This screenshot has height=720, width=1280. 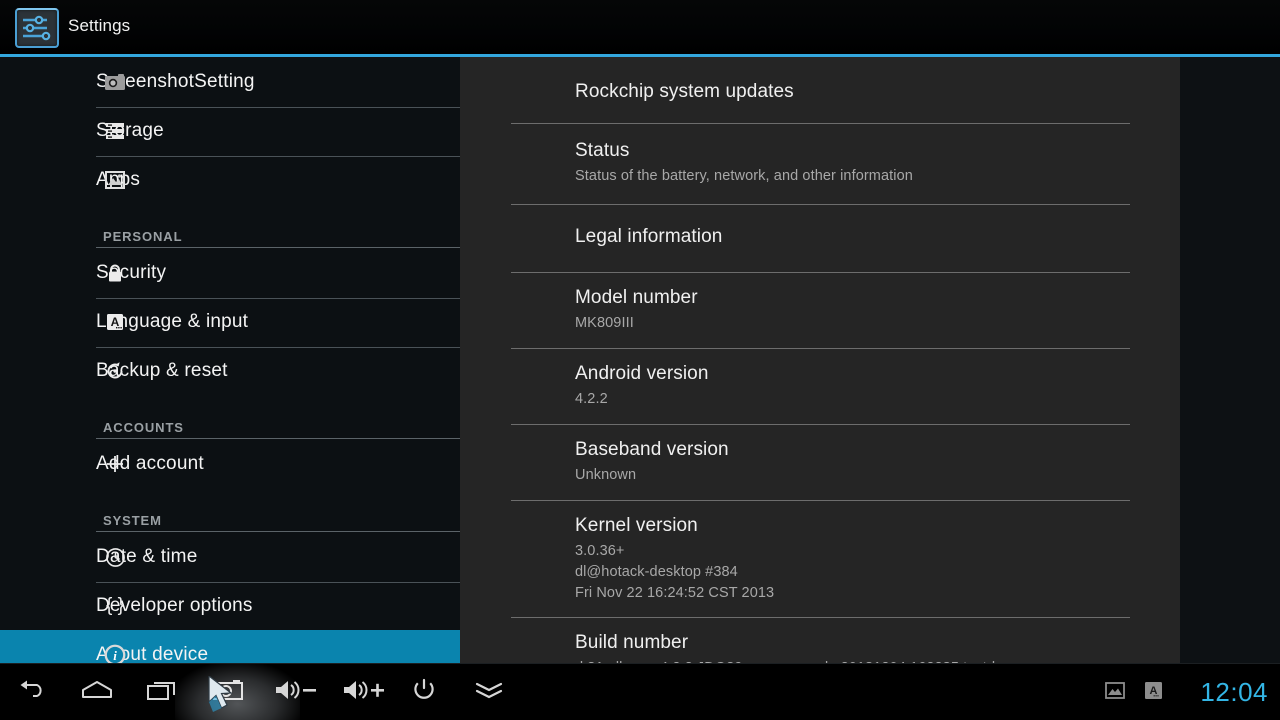 I want to click on sidebar-section-accounts: ACCOUNTS, so click(x=230, y=417).